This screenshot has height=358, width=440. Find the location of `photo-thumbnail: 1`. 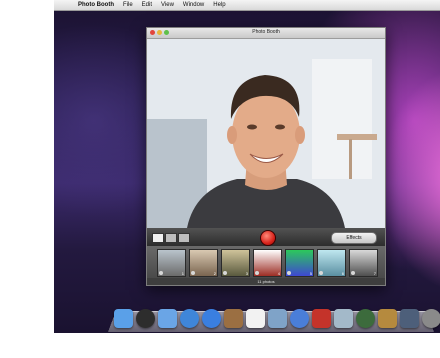

photo-thumbnail: 1 is located at coordinates (171, 263).